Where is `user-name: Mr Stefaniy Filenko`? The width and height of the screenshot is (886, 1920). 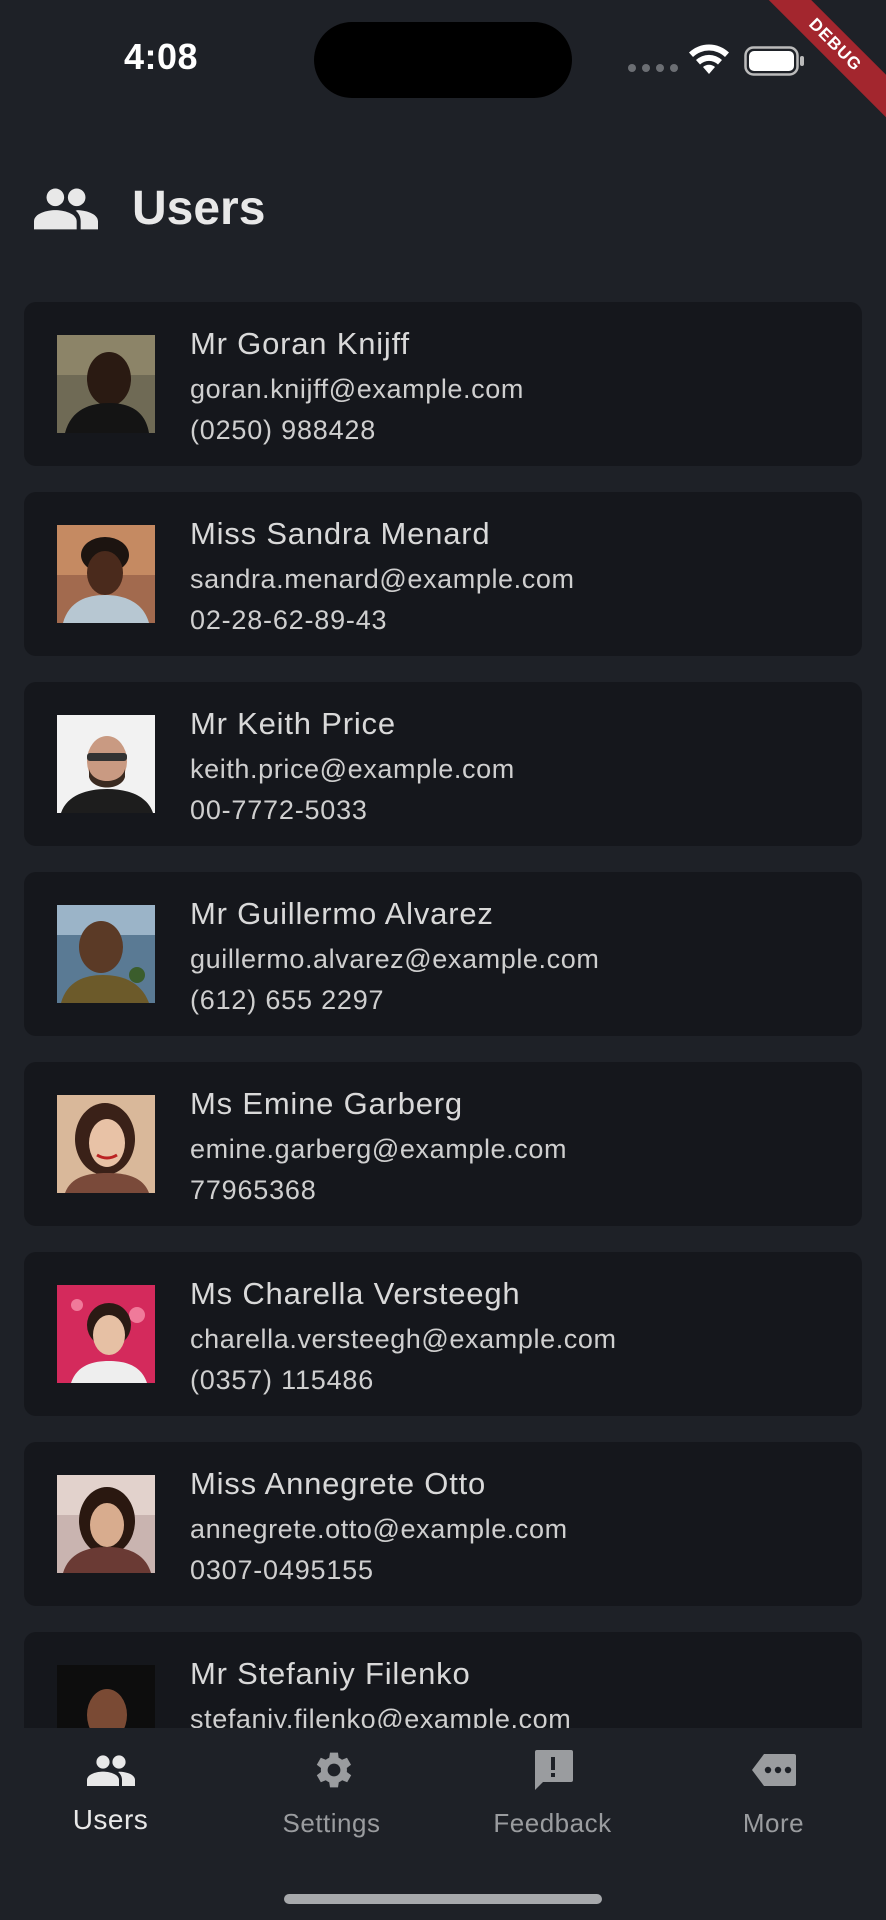
user-name: Mr Stefaniy Filenko is located at coordinates (330, 1673).